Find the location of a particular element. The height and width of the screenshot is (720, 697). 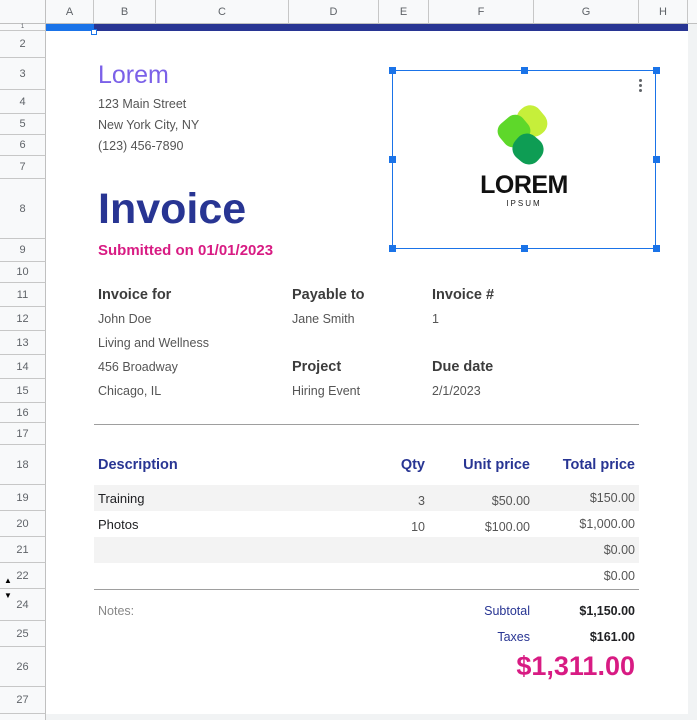

unit-price-header: Unit price is located at coordinates (479, 465).